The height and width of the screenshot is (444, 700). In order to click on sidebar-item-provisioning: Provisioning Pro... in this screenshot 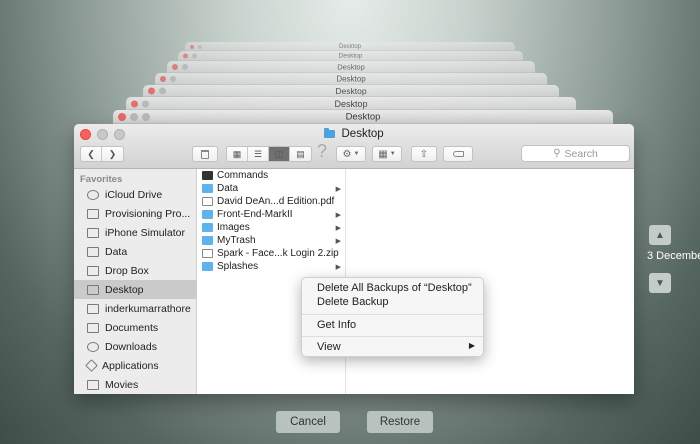, I will do `click(135, 213)`.